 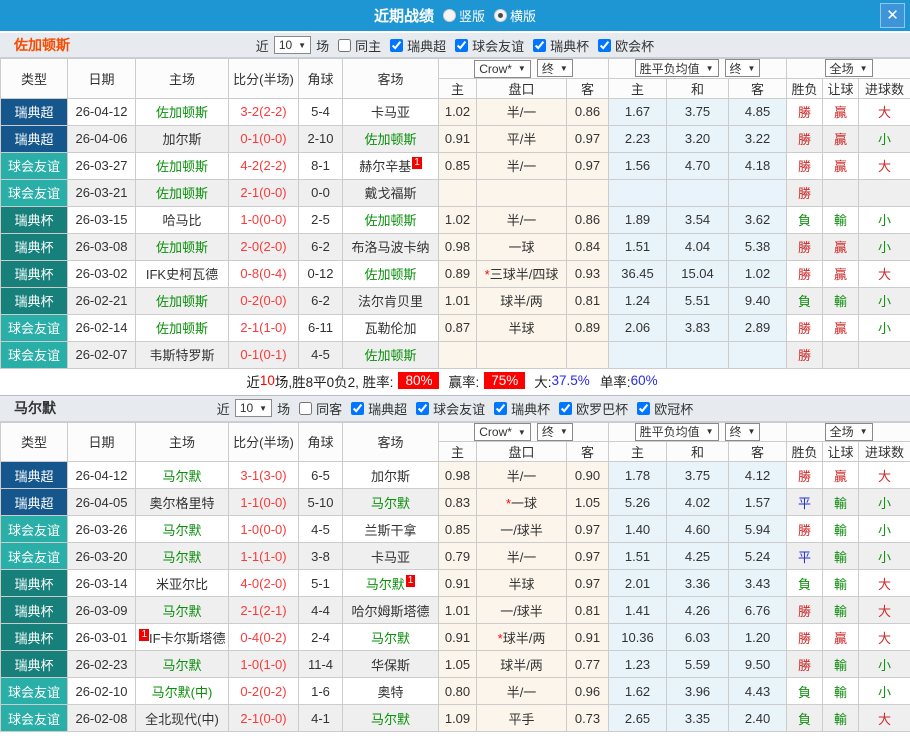 I want to click on odds-cell-0: 0.91, so click(x=457, y=637).